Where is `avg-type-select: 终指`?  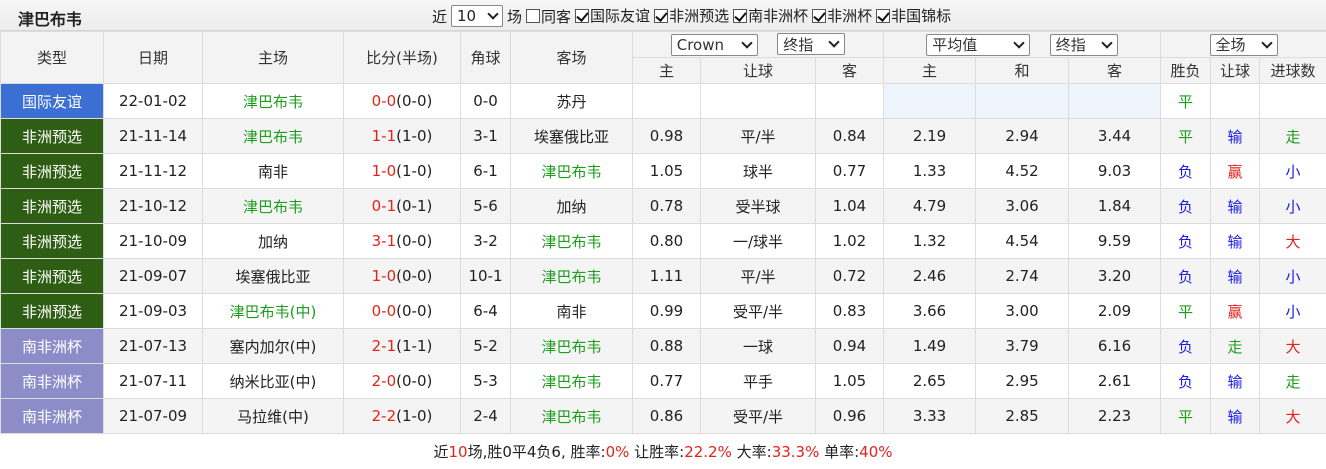 avg-type-select: 终指 is located at coordinates (1083, 44).